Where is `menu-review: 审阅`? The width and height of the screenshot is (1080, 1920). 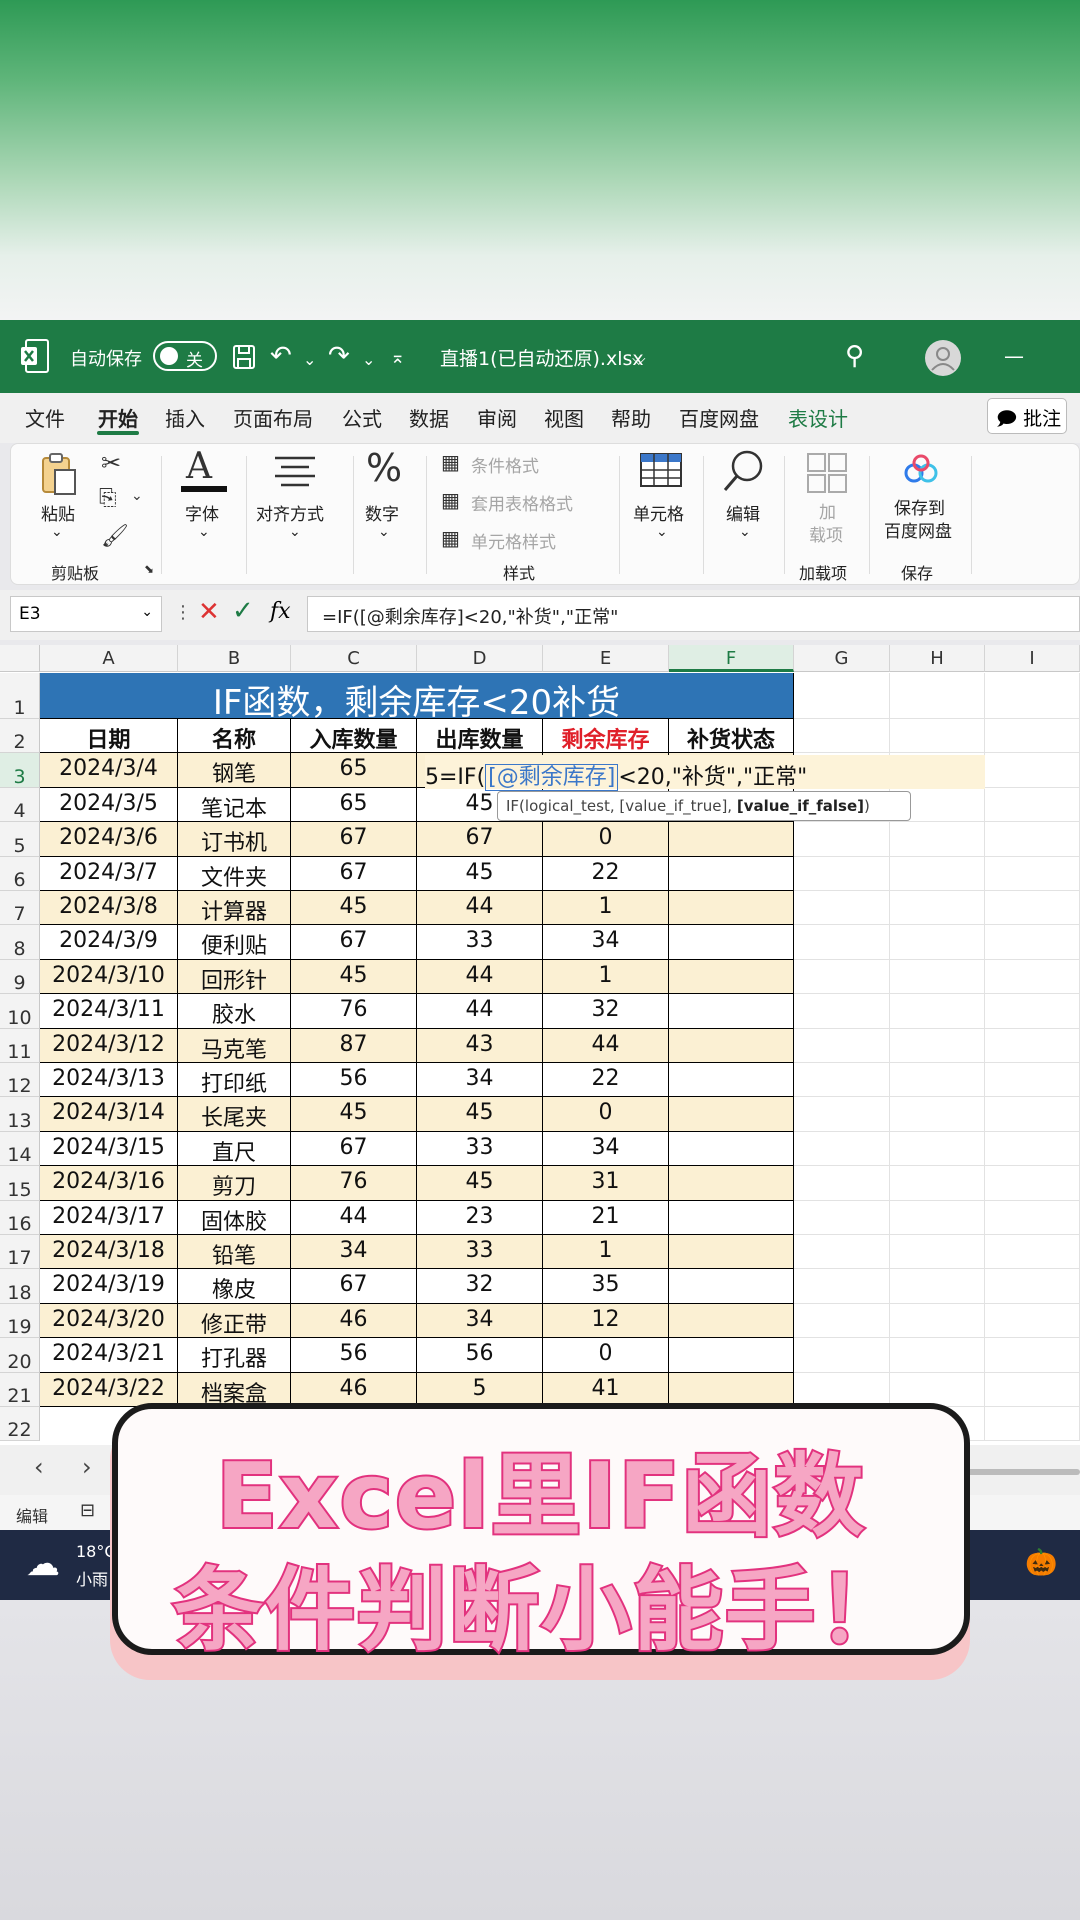
menu-review: 审阅 is located at coordinates (497, 417).